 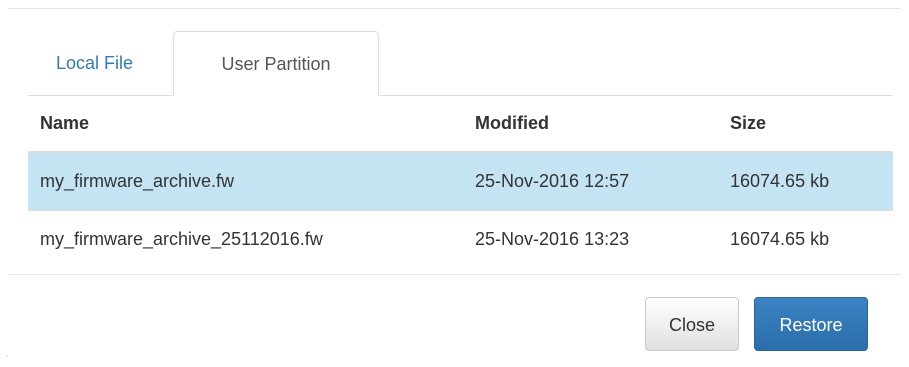 I want to click on file-name-cell: my_firmware_archive.fw, so click(x=245, y=181).